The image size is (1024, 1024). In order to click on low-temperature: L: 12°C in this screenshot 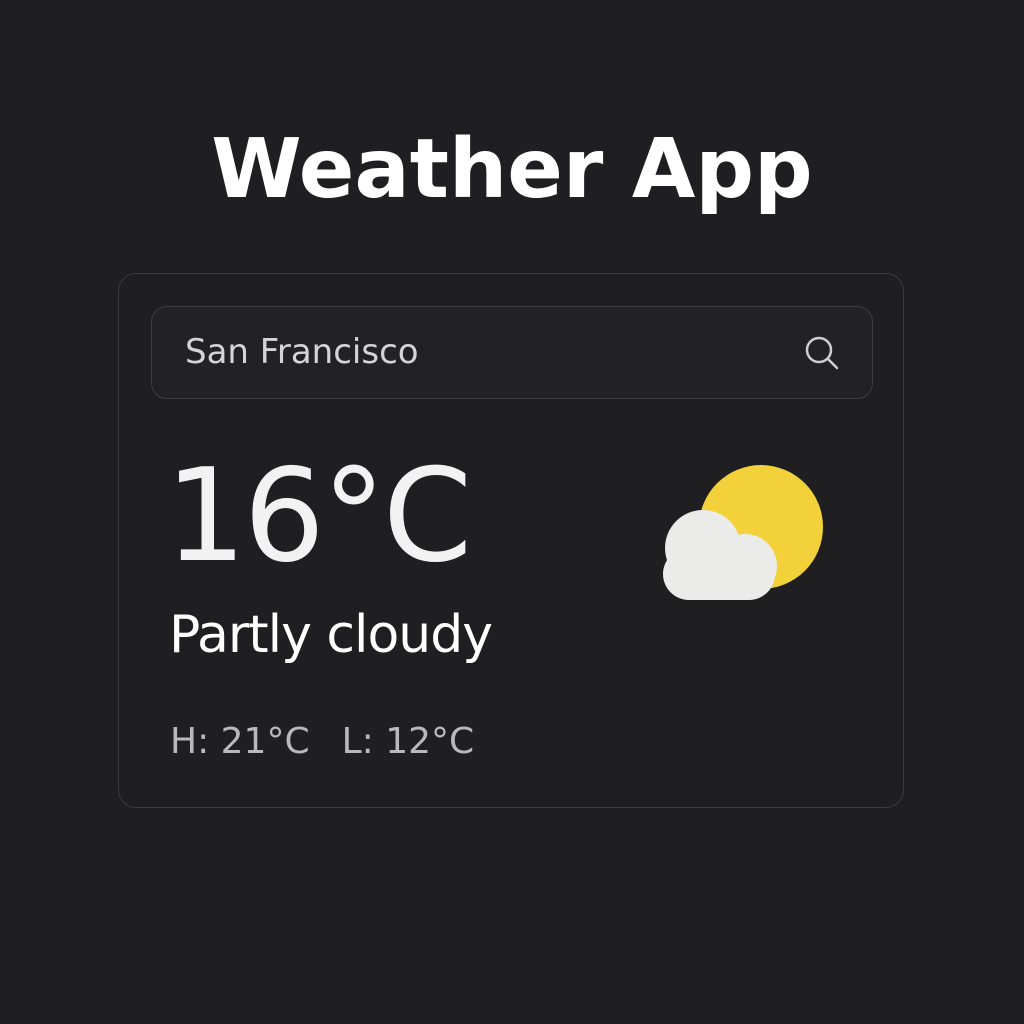, I will do `click(408, 741)`.